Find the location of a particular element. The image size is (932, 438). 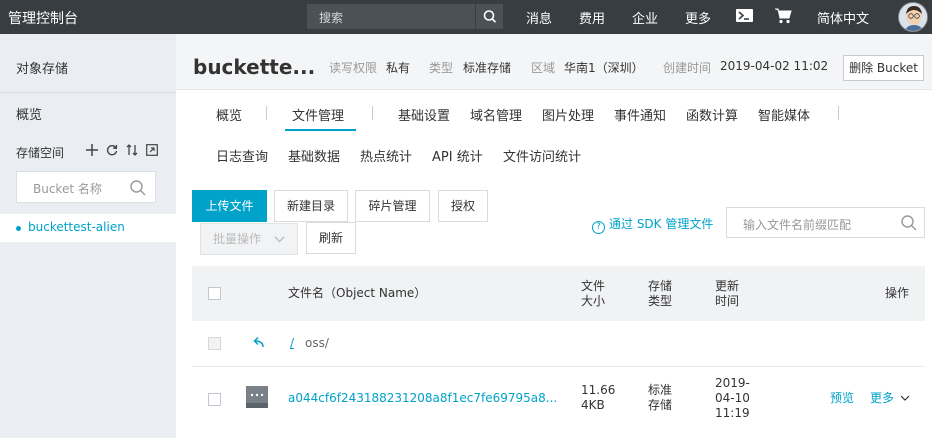

tab-smart-media: 智能媒体 is located at coordinates (784, 114).